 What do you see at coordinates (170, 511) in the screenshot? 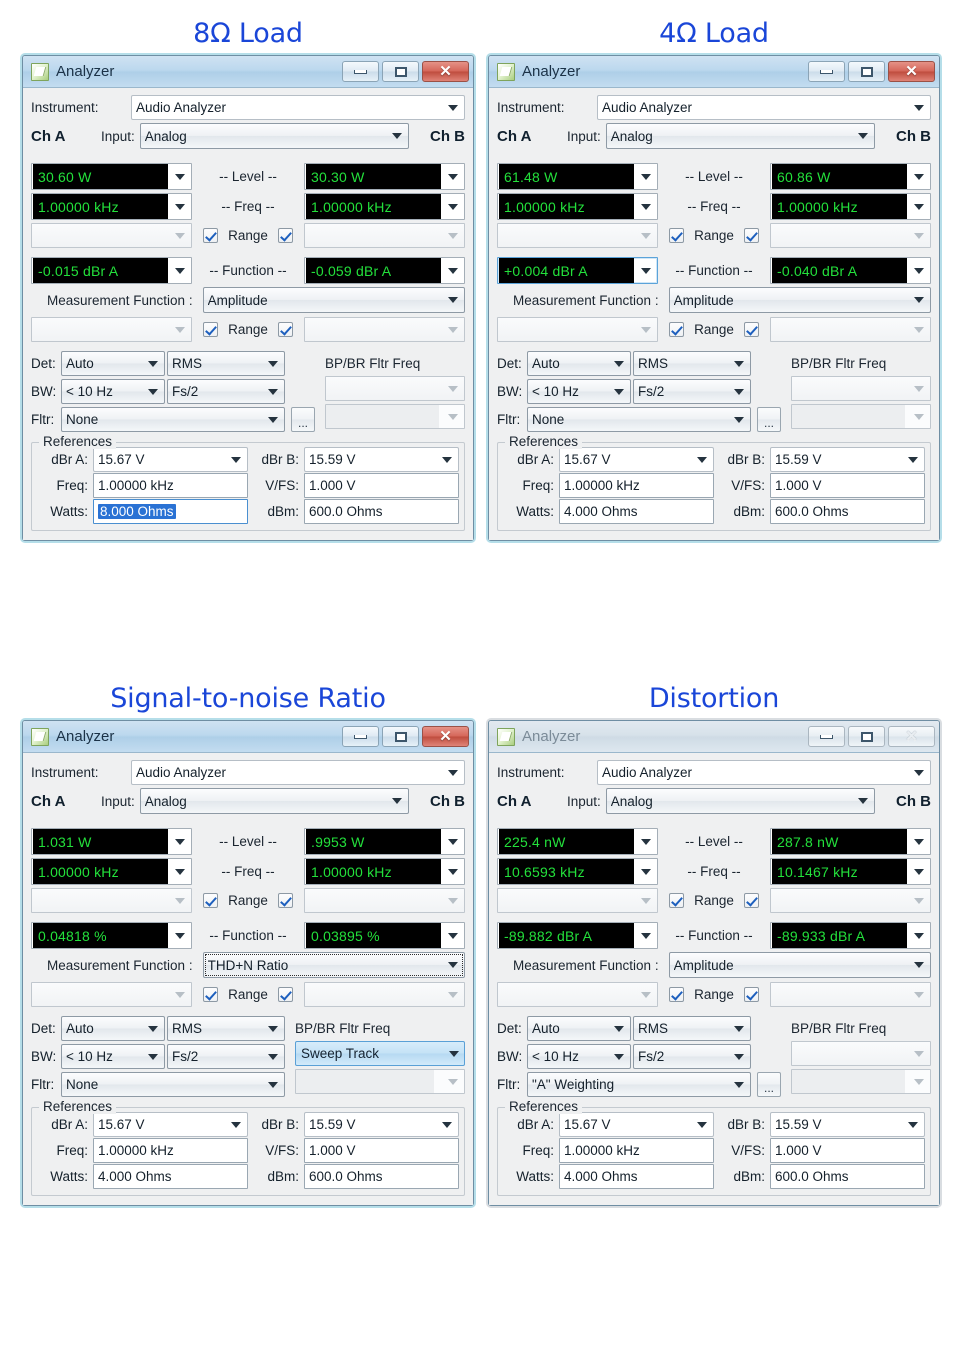
I see `watts-input: 8.000 Ohms` at bounding box center [170, 511].